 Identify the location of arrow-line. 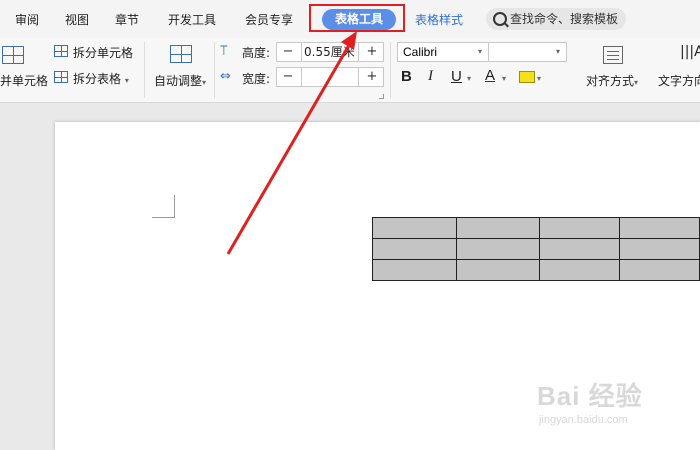
(290, 147).